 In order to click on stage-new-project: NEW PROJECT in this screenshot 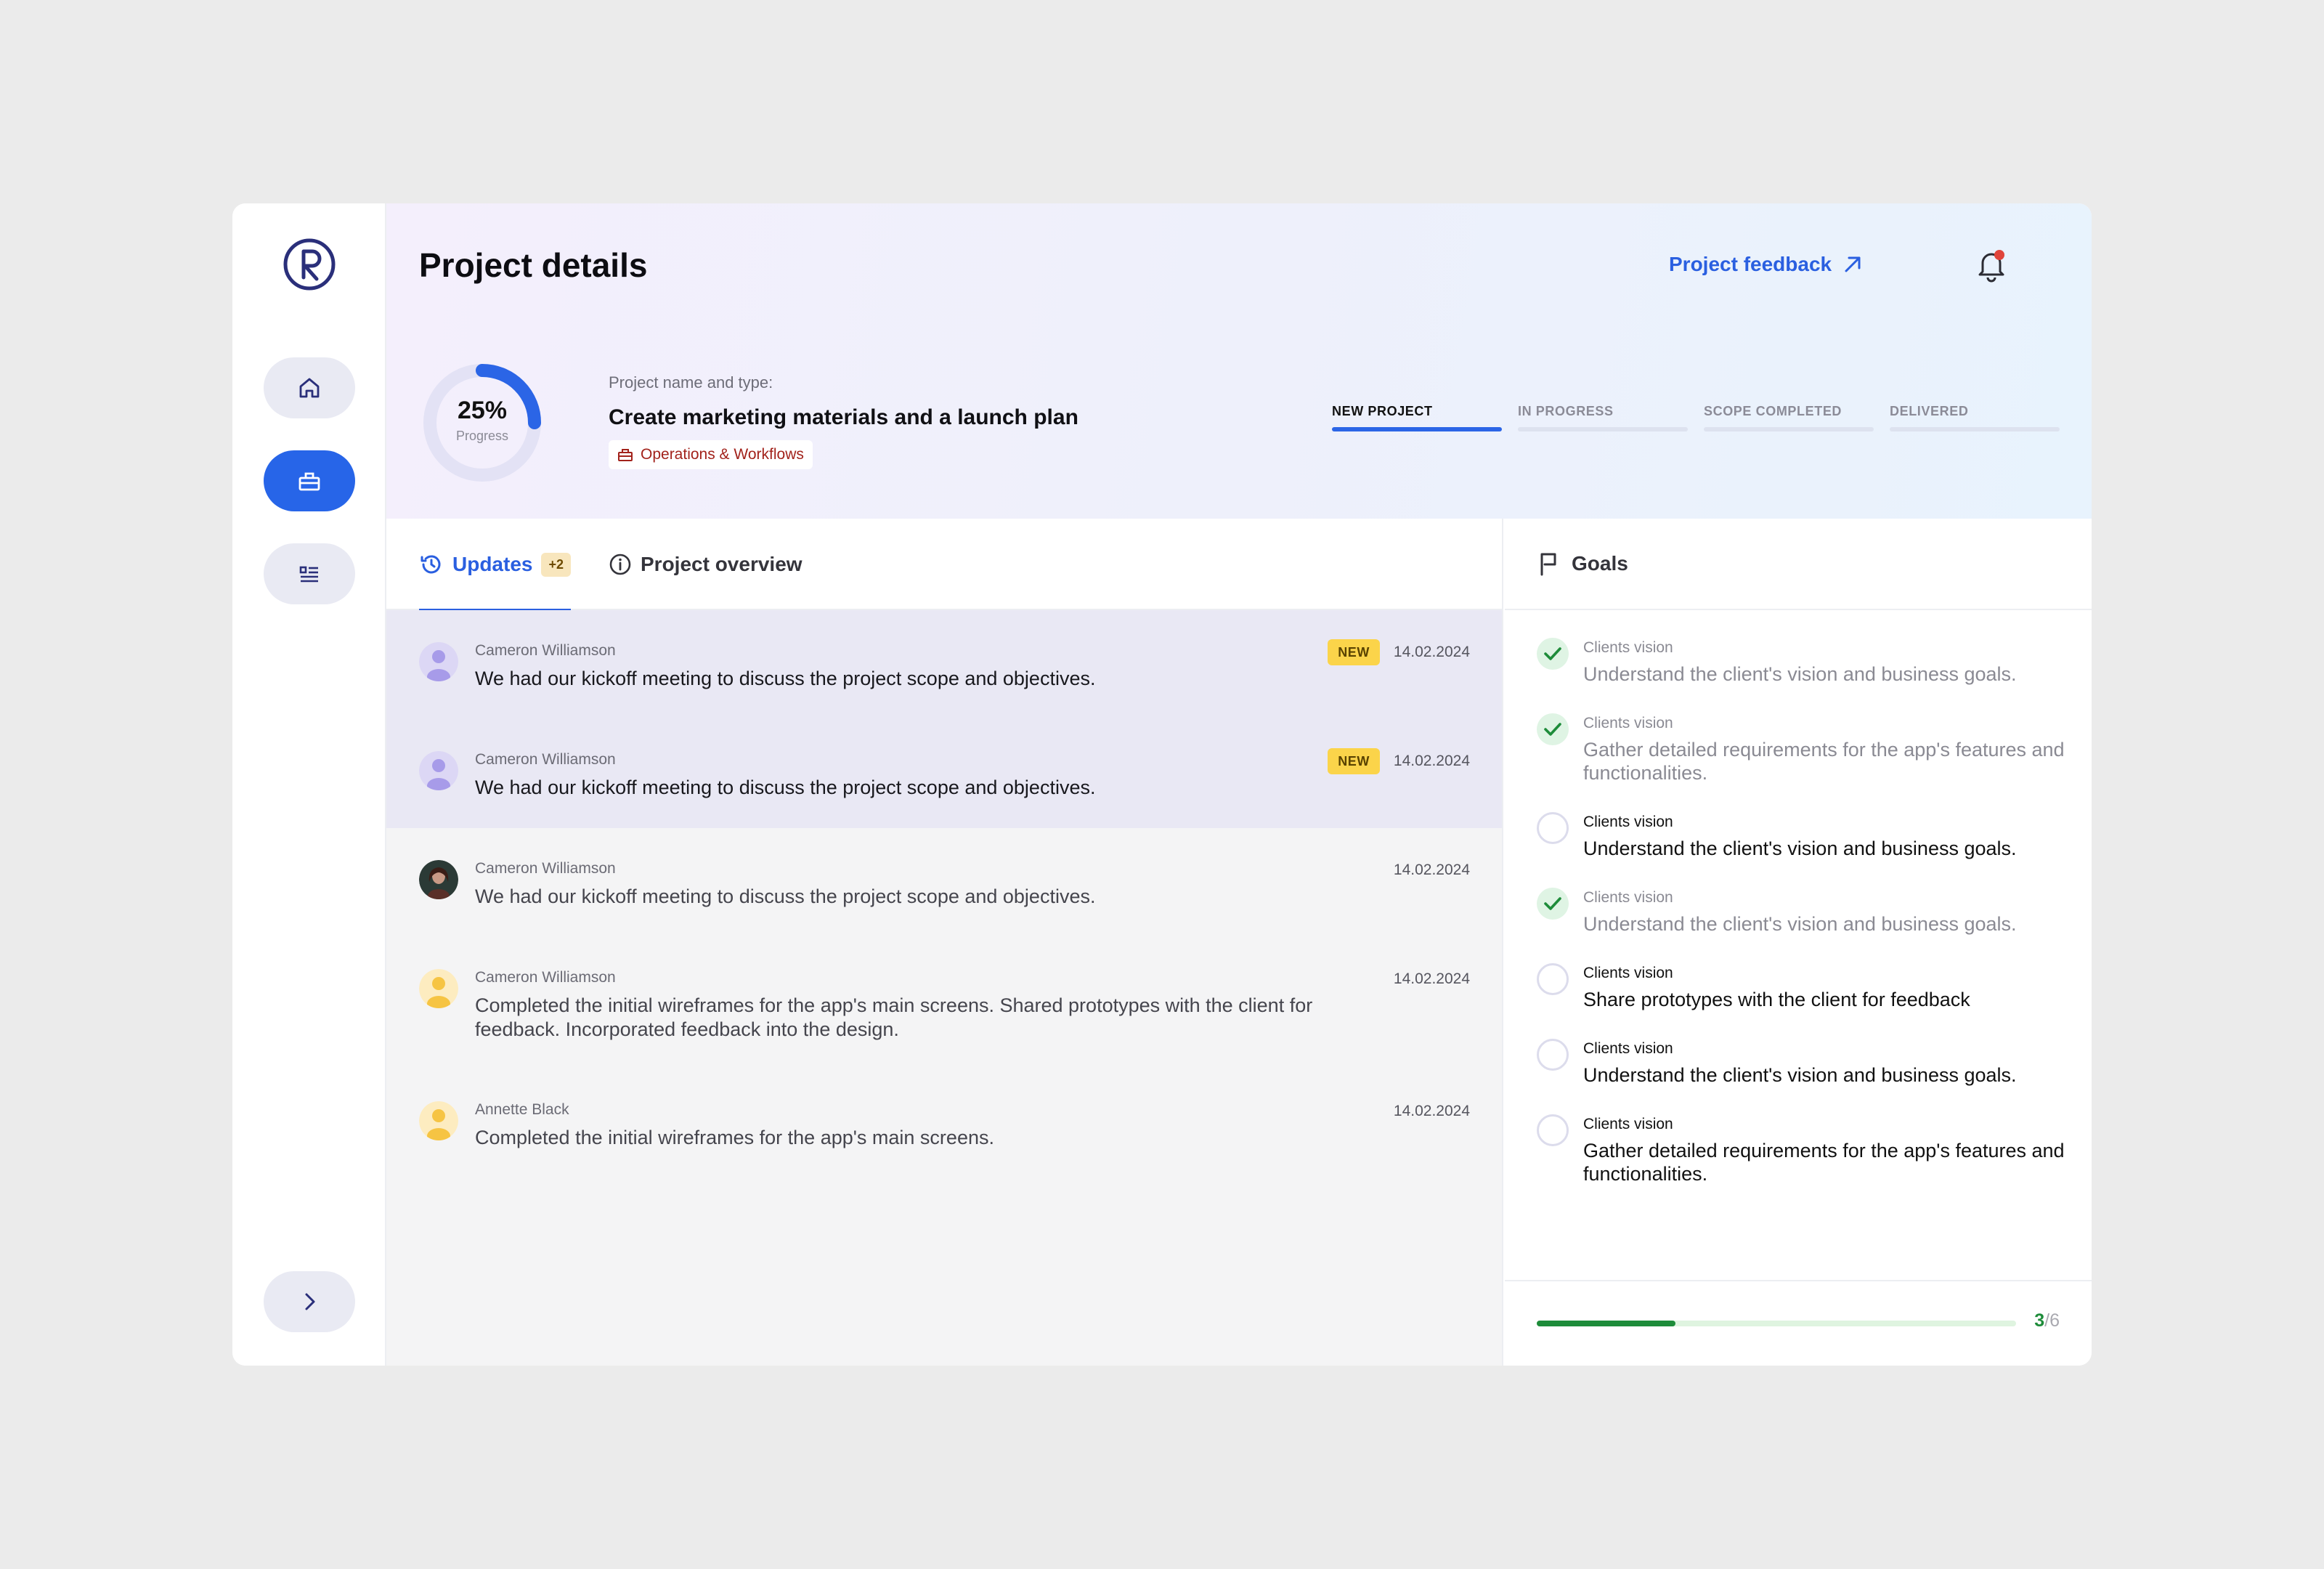, I will do `click(1417, 417)`.